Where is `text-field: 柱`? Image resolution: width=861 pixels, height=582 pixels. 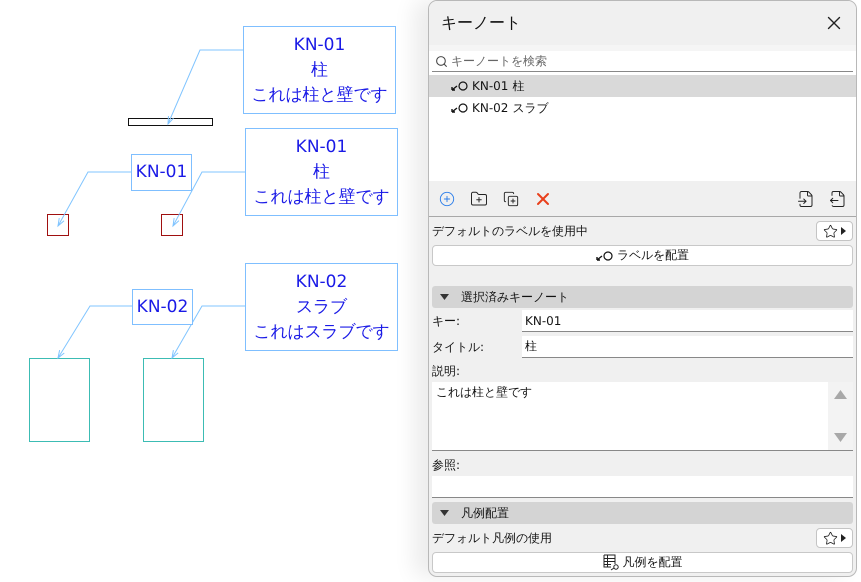
text-field: 柱 is located at coordinates (687, 347).